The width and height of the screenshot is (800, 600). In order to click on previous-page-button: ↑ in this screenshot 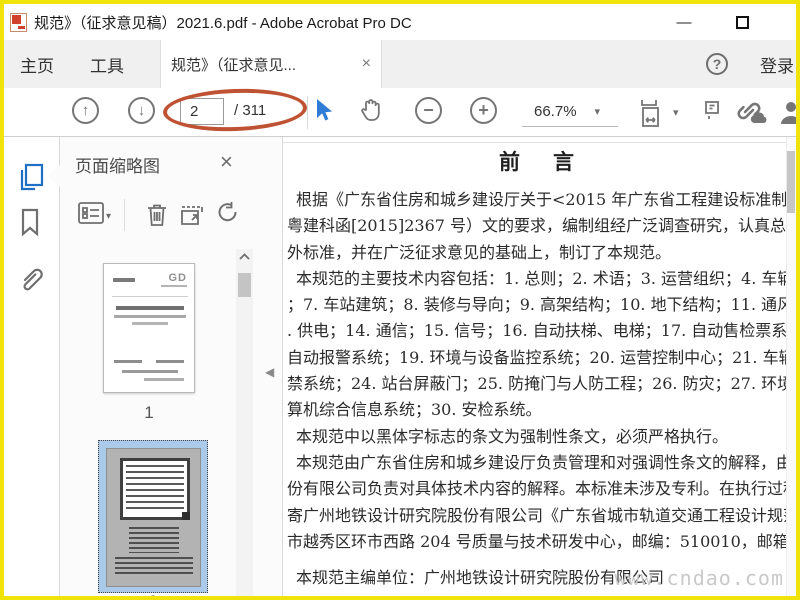, I will do `click(85, 110)`.